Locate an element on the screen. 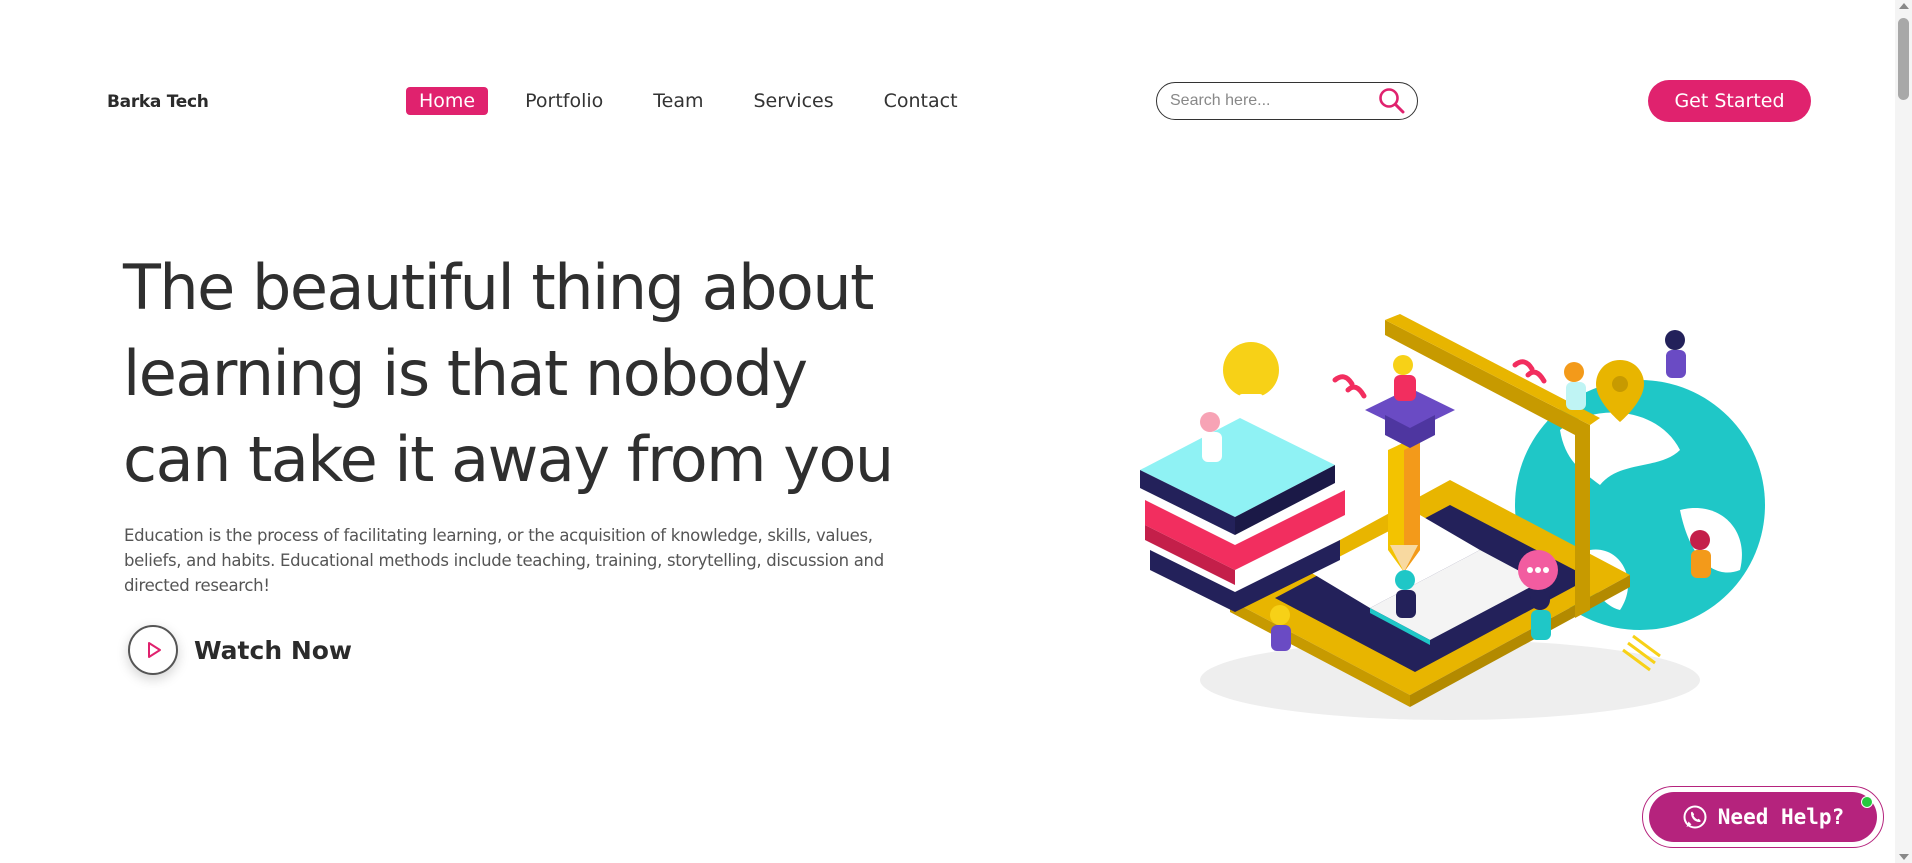  brand-logo: Barka Tech is located at coordinates (158, 102).